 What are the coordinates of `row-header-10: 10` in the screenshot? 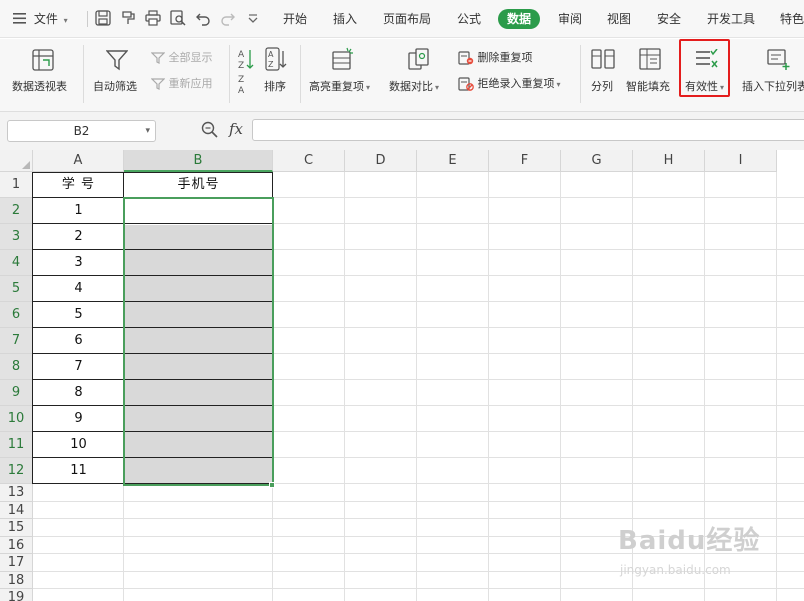 It's located at (16, 419).